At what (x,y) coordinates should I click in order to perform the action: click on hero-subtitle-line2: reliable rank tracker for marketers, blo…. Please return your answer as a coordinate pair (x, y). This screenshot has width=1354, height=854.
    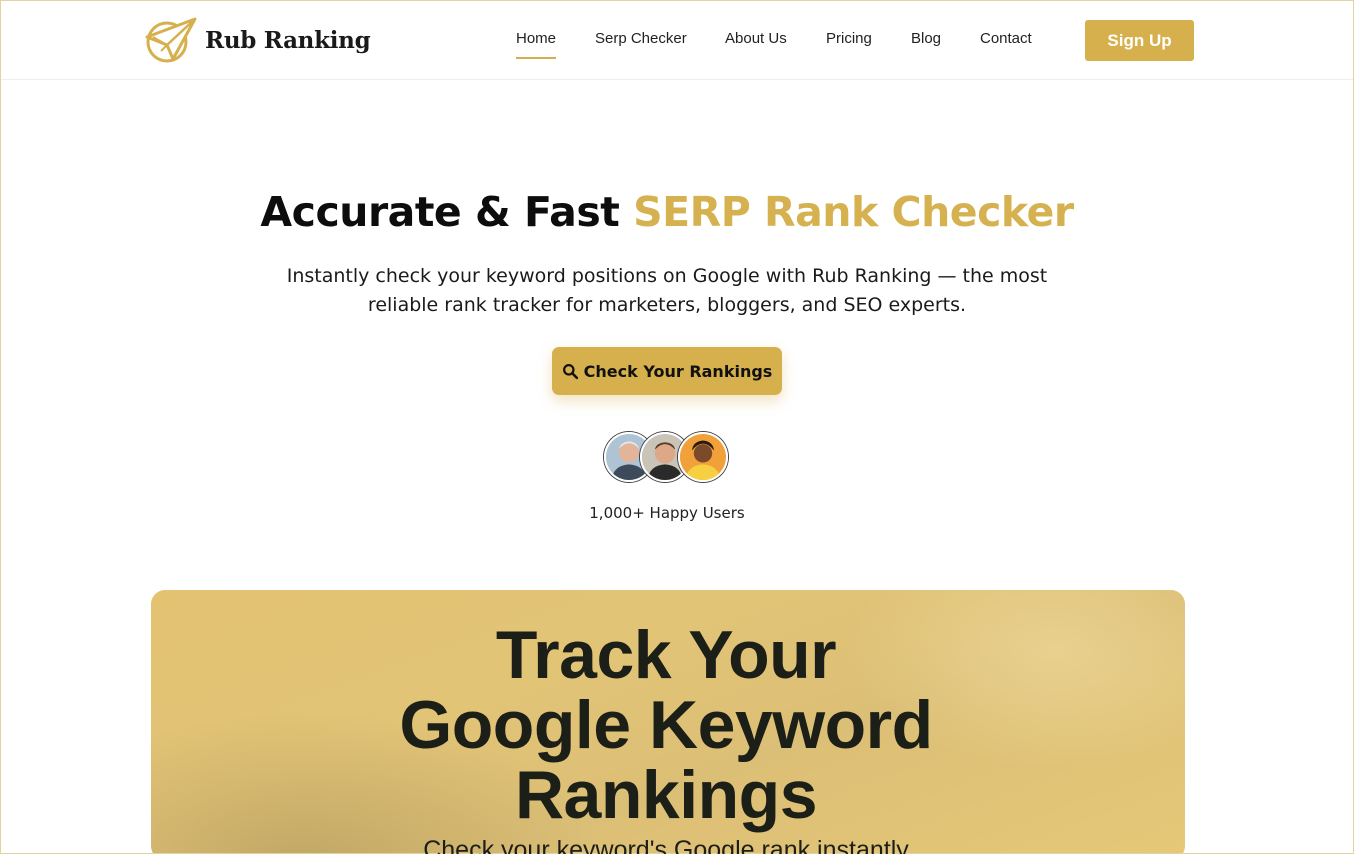
    Looking at the image, I should click on (667, 305).